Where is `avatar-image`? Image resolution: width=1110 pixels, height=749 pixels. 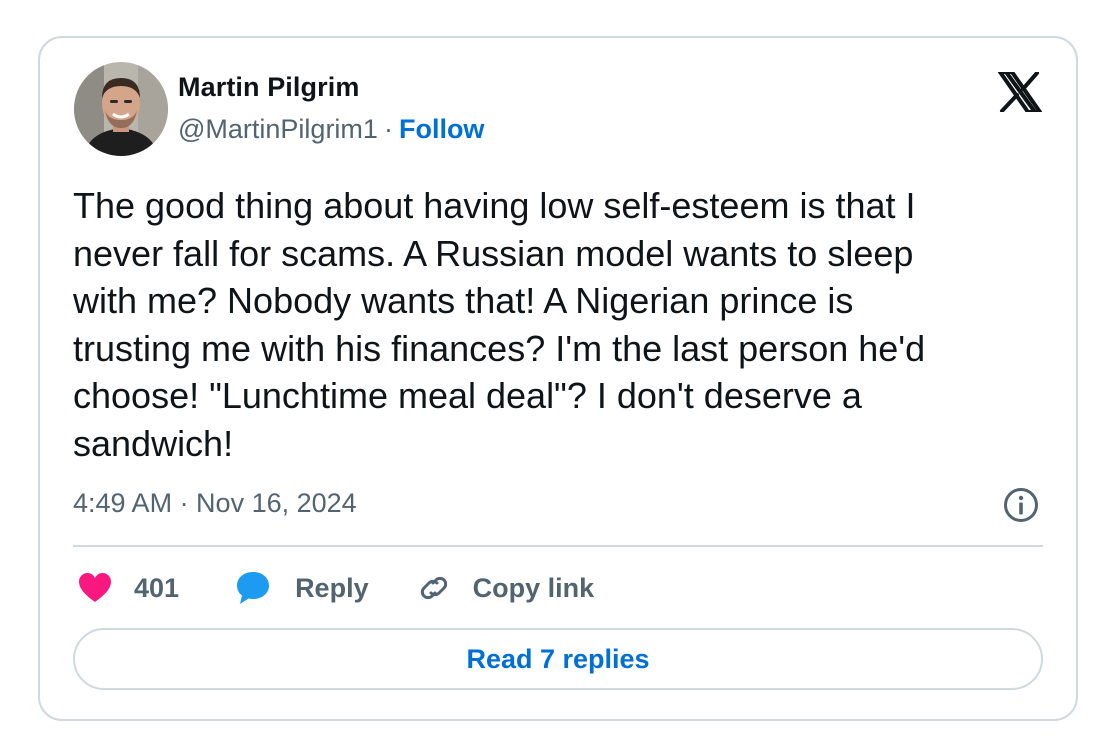
avatar-image is located at coordinates (121, 109).